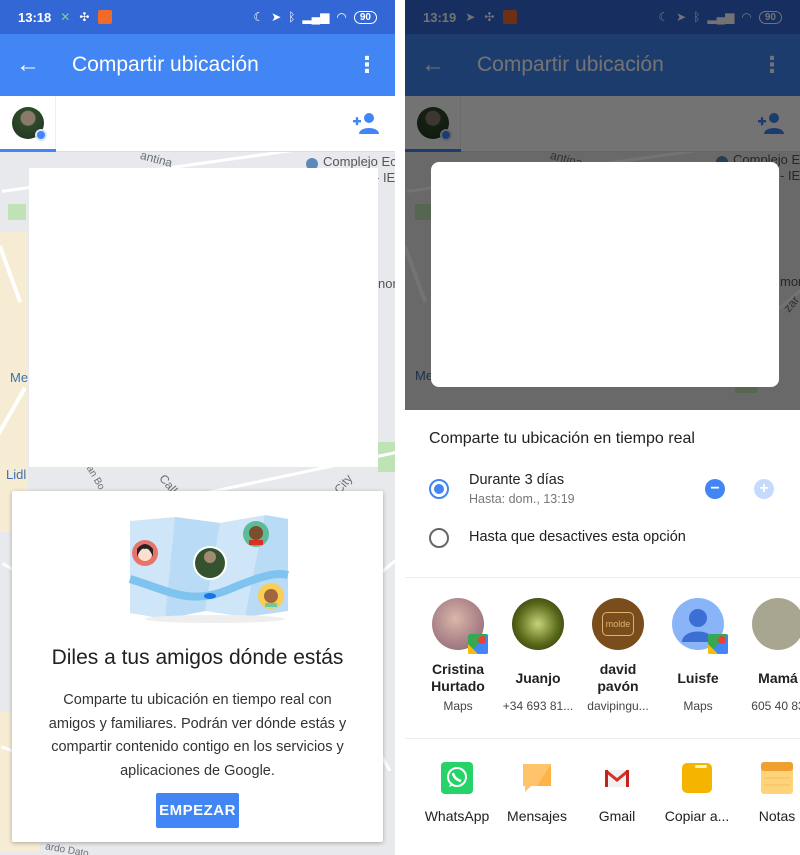 The width and height of the screenshot is (800, 855). What do you see at coordinates (698, 655) in the screenshot?
I see `contact-item: Luisfe Maps` at bounding box center [698, 655].